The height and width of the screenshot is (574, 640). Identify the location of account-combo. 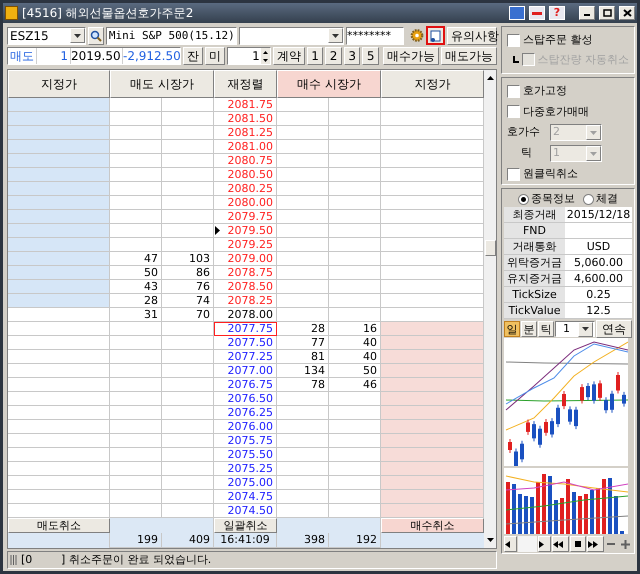
(291, 35).